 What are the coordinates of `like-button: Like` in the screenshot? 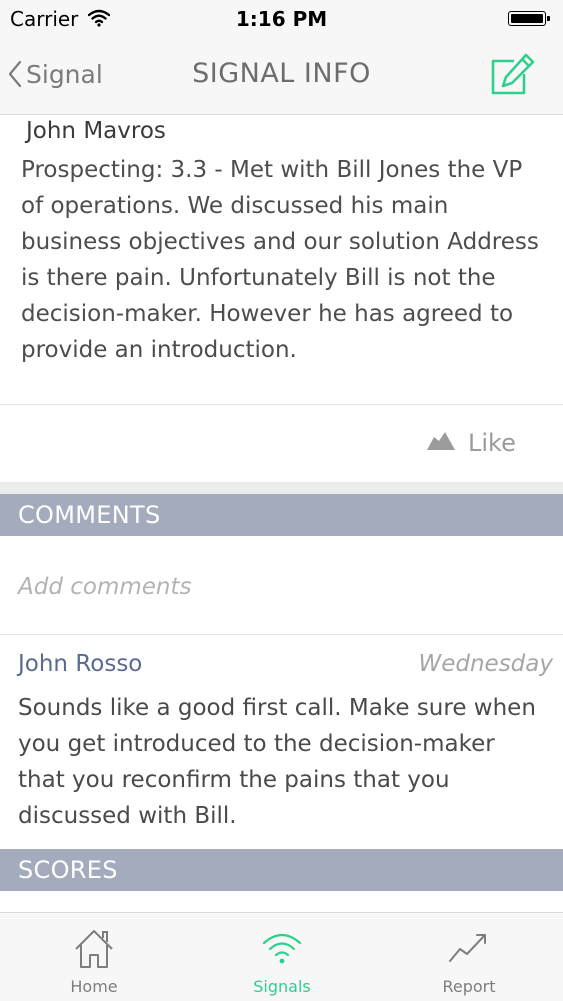 It's located at (471, 443).